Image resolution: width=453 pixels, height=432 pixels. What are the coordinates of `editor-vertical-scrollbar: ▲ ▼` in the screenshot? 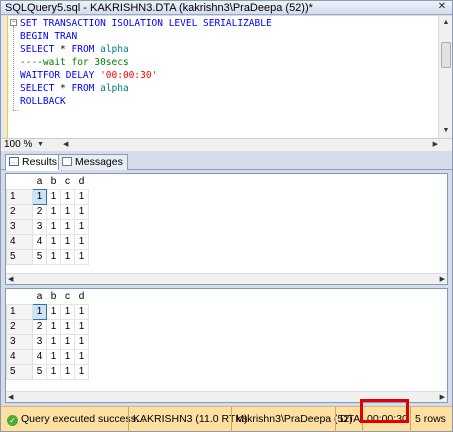 It's located at (445, 77).